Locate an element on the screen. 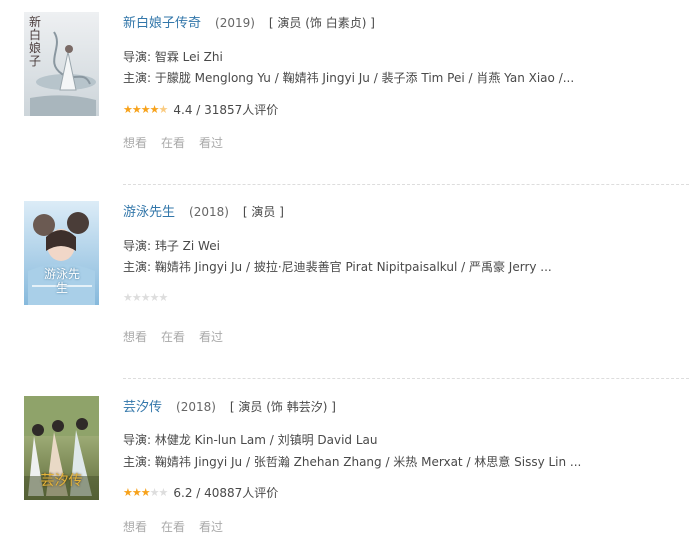 Image resolution: width=689 pixels, height=559 pixels. movie-title-link: 游泳先生 is located at coordinates (149, 212).